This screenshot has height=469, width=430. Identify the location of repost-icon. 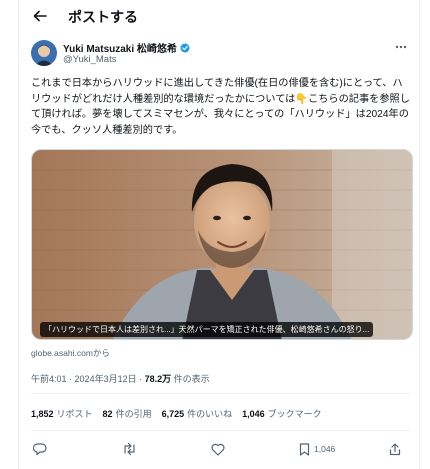
(129, 449).